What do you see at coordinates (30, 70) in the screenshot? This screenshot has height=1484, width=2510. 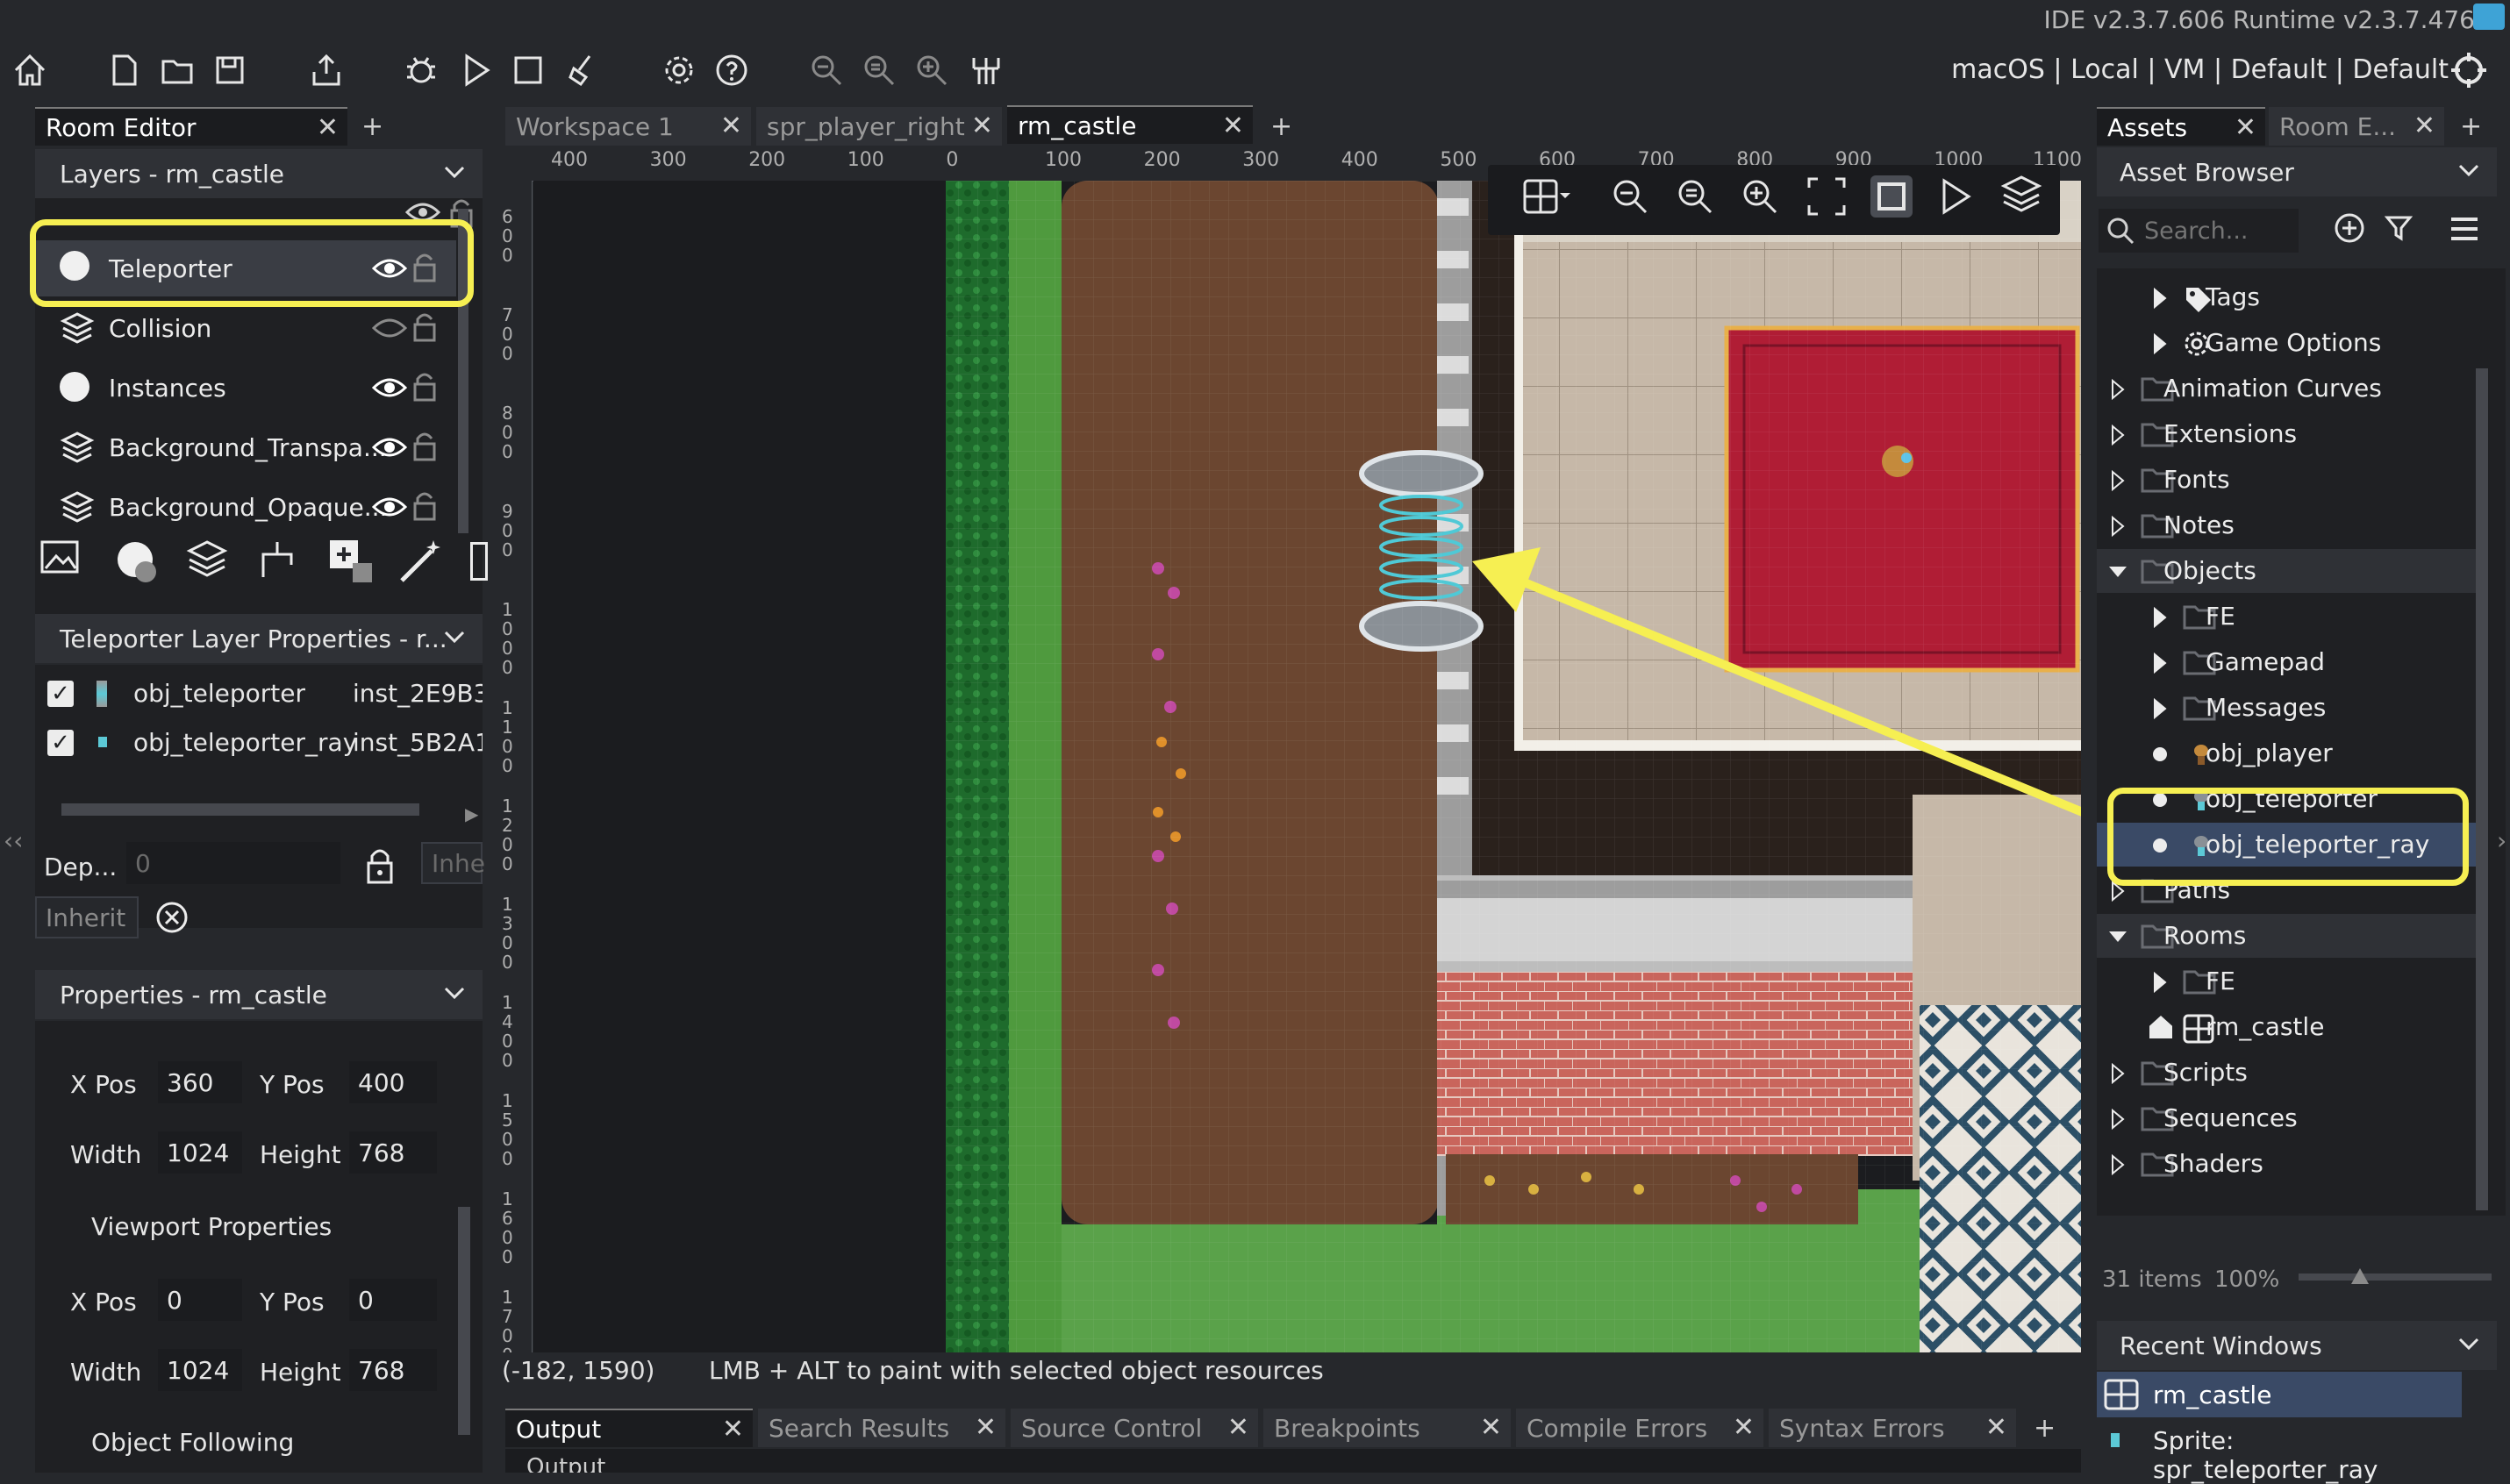 I see `home-icon` at bounding box center [30, 70].